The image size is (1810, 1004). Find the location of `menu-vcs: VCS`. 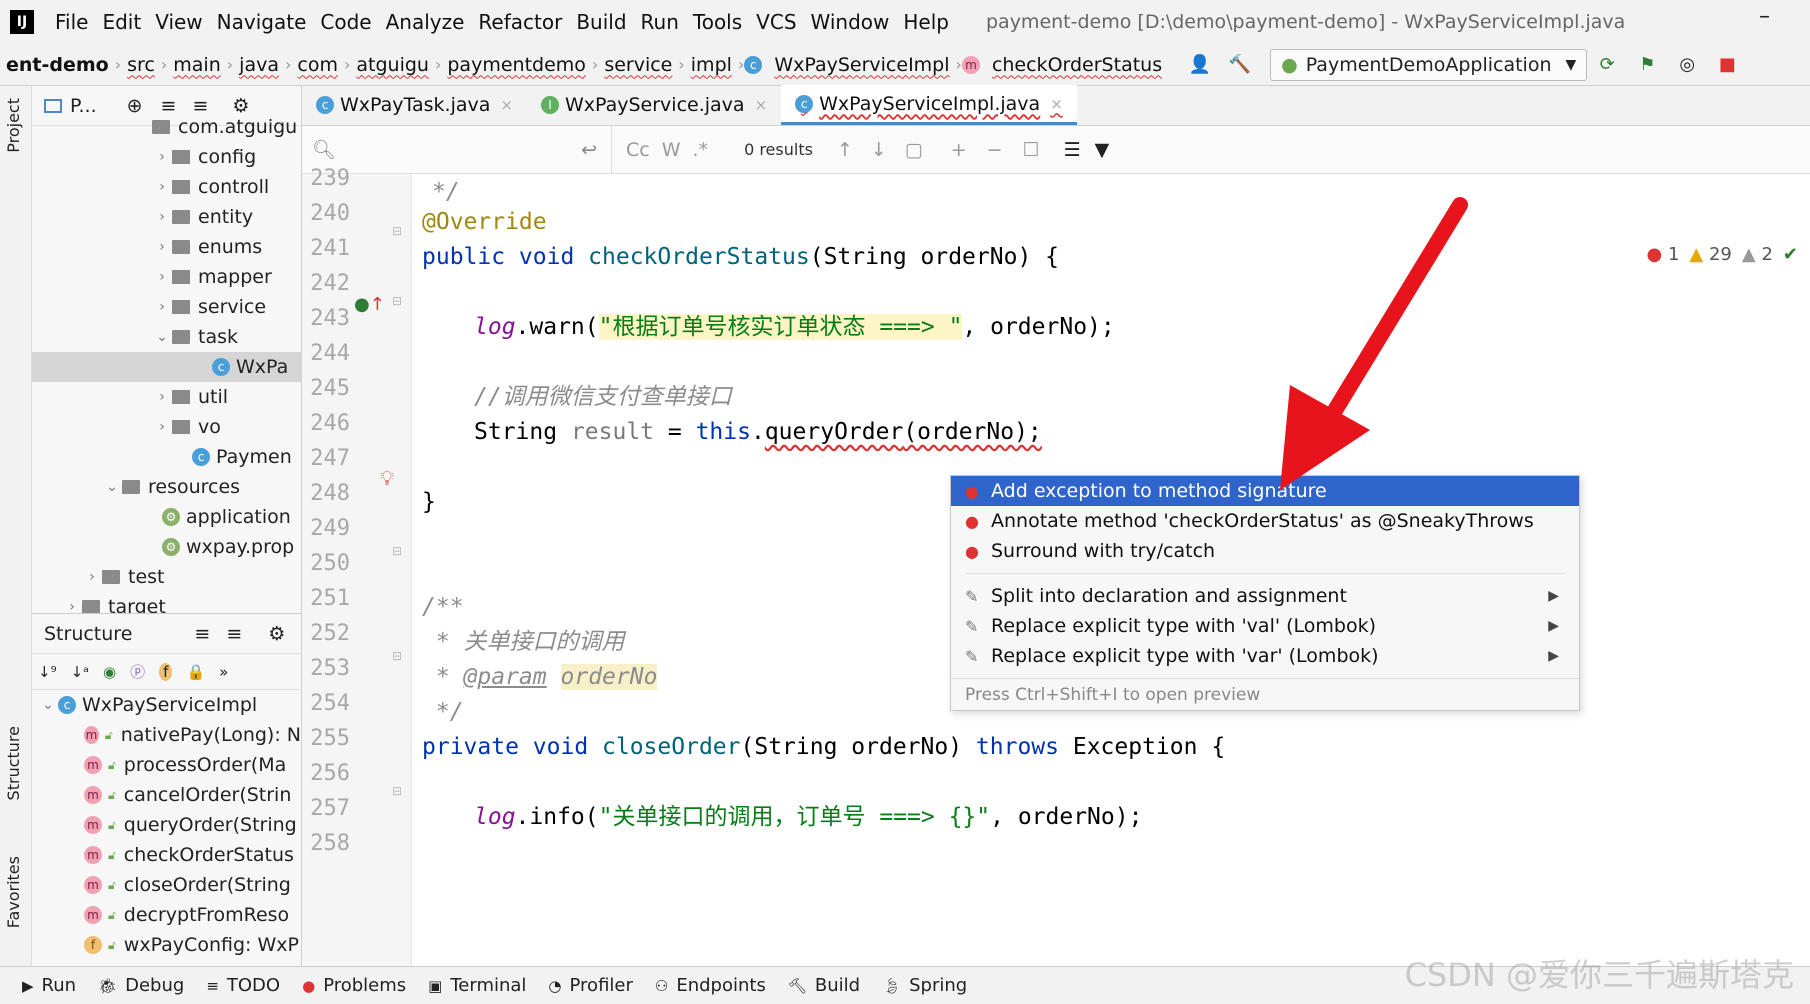

menu-vcs: VCS is located at coordinates (776, 22).